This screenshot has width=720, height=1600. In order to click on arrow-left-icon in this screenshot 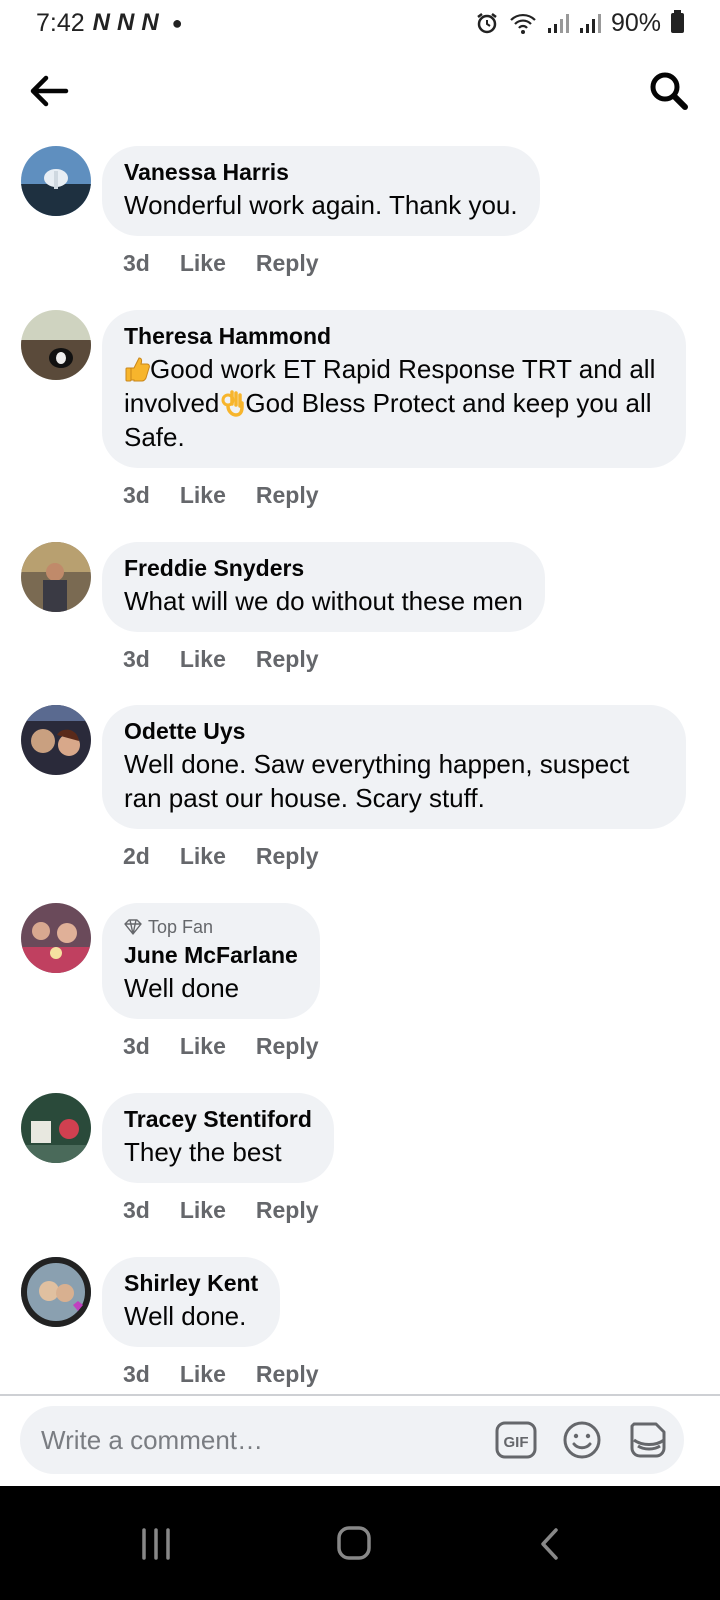, I will do `click(49, 91)`.